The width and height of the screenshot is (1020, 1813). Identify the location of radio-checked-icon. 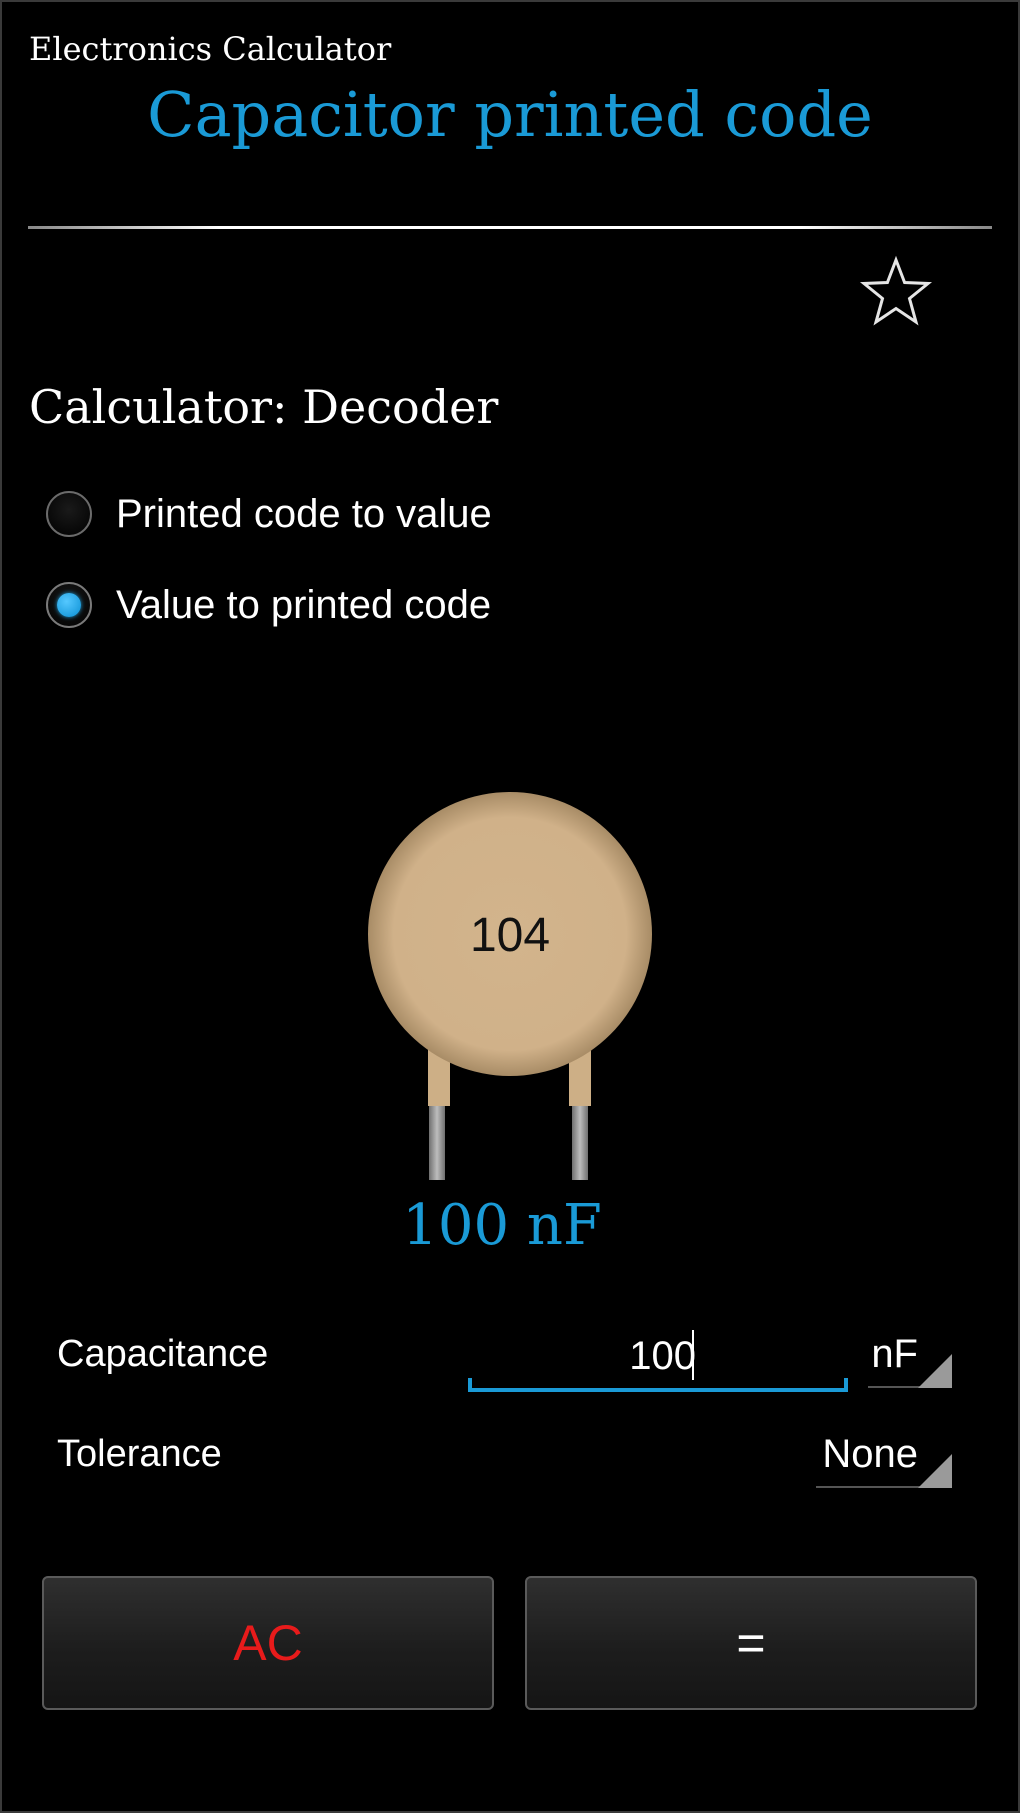
(69, 605).